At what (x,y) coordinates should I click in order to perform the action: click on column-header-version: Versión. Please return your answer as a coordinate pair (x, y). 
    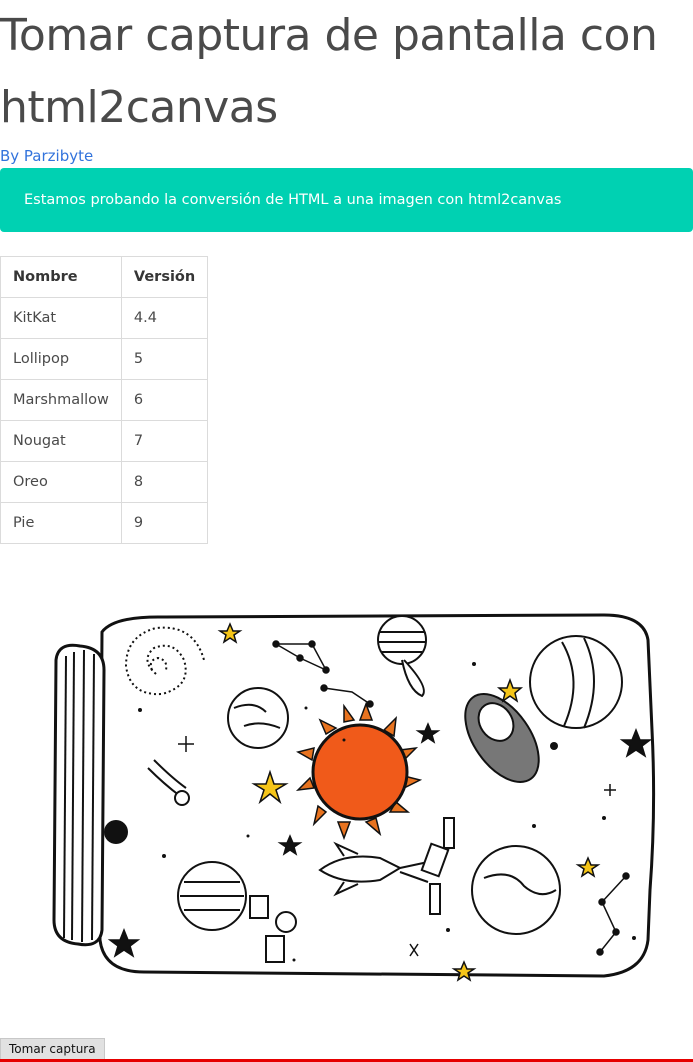
    Looking at the image, I should click on (164, 277).